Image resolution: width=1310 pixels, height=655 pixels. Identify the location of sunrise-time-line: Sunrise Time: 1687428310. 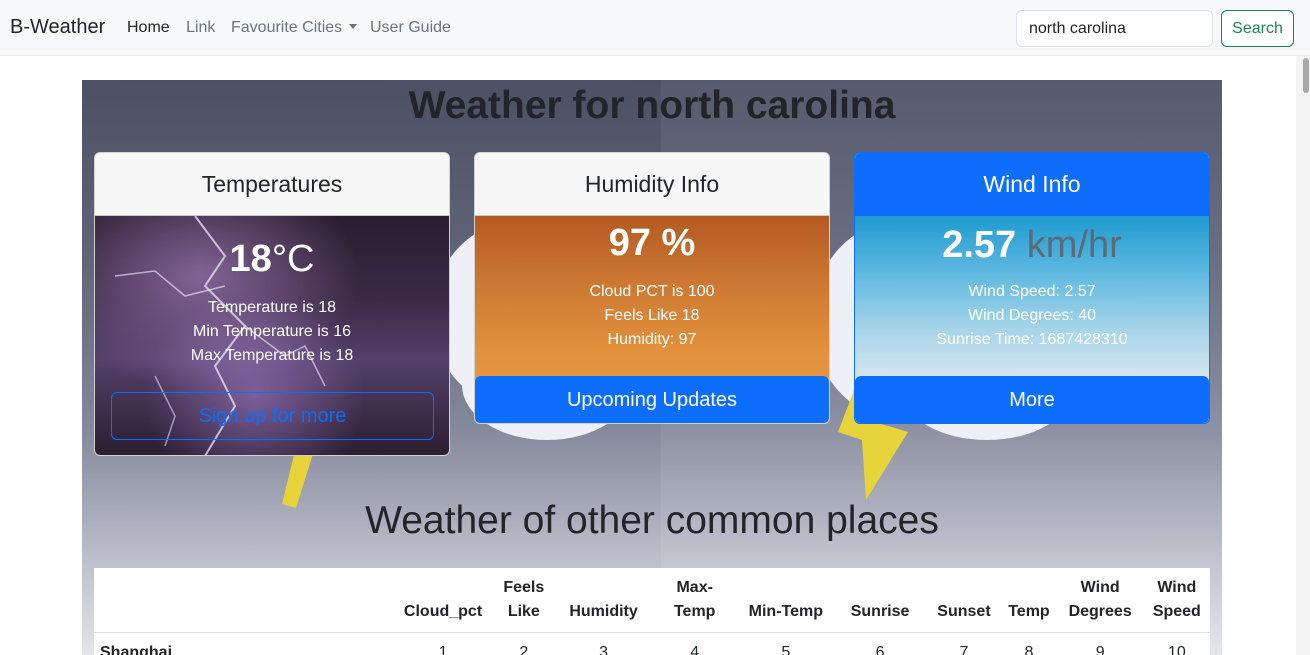
(1032, 339).